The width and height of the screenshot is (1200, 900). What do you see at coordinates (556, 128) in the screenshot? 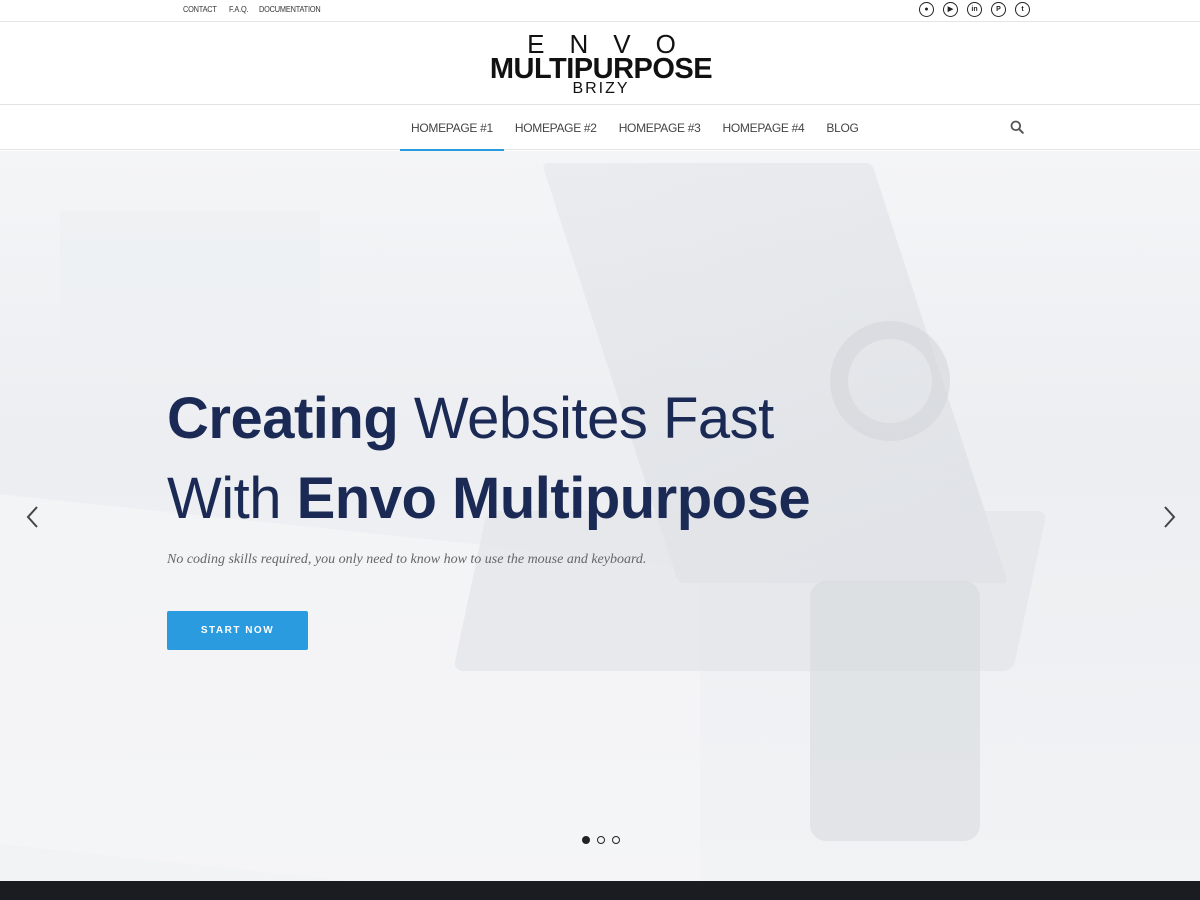
I see `nav-item-homepage-2: HOMEPAGE #2` at bounding box center [556, 128].